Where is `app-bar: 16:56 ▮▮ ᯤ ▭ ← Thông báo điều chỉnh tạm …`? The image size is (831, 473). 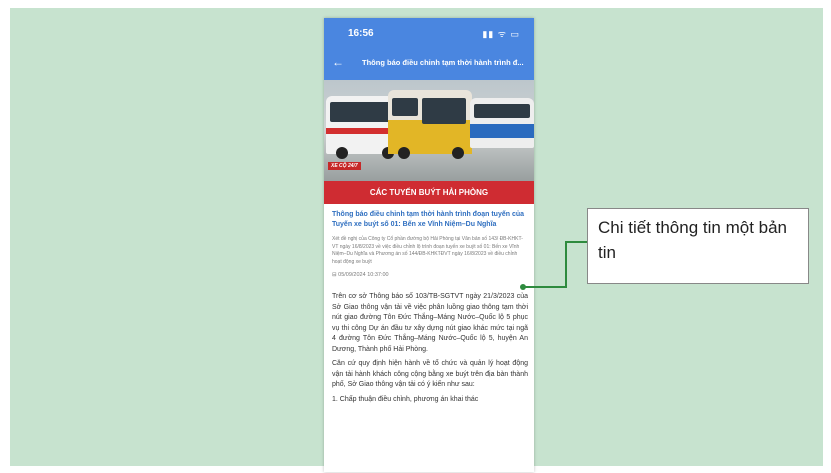
app-bar: 16:56 ▮▮ ᯤ ▭ ← Thông báo điều chỉnh tạm … is located at coordinates (429, 49).